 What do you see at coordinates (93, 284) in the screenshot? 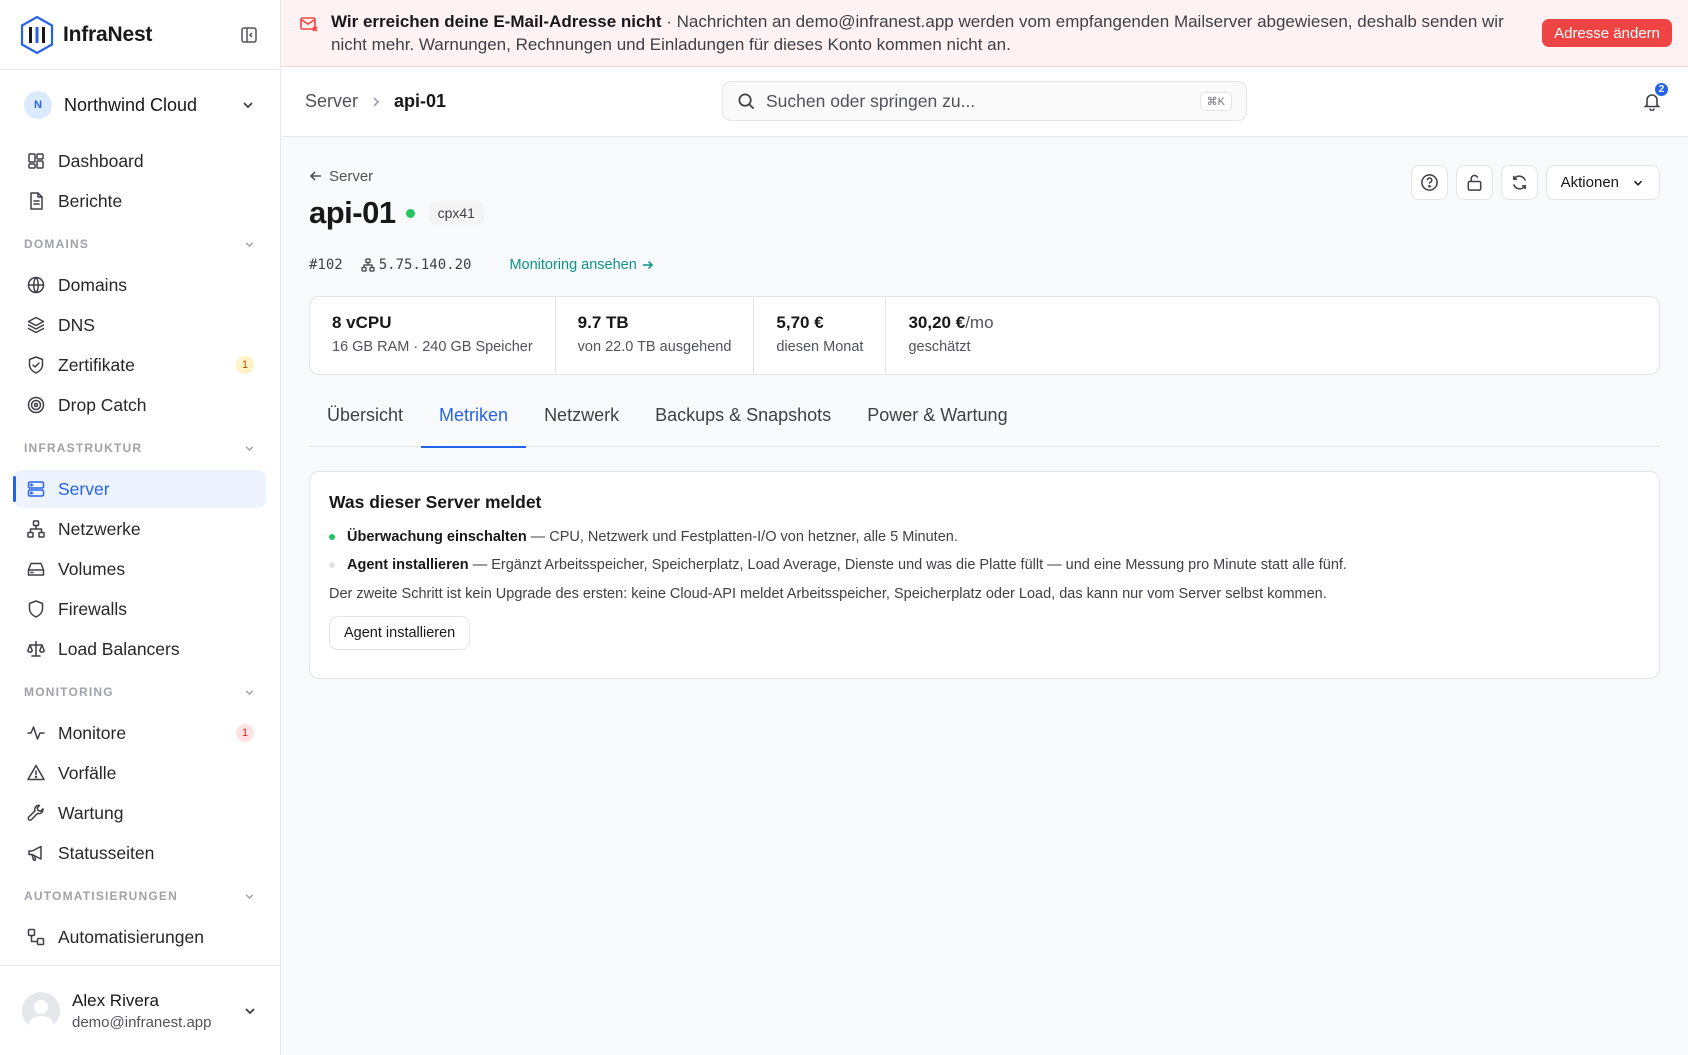
I see `sidebar-item-label: Domains` at bounding box center [93, 284].